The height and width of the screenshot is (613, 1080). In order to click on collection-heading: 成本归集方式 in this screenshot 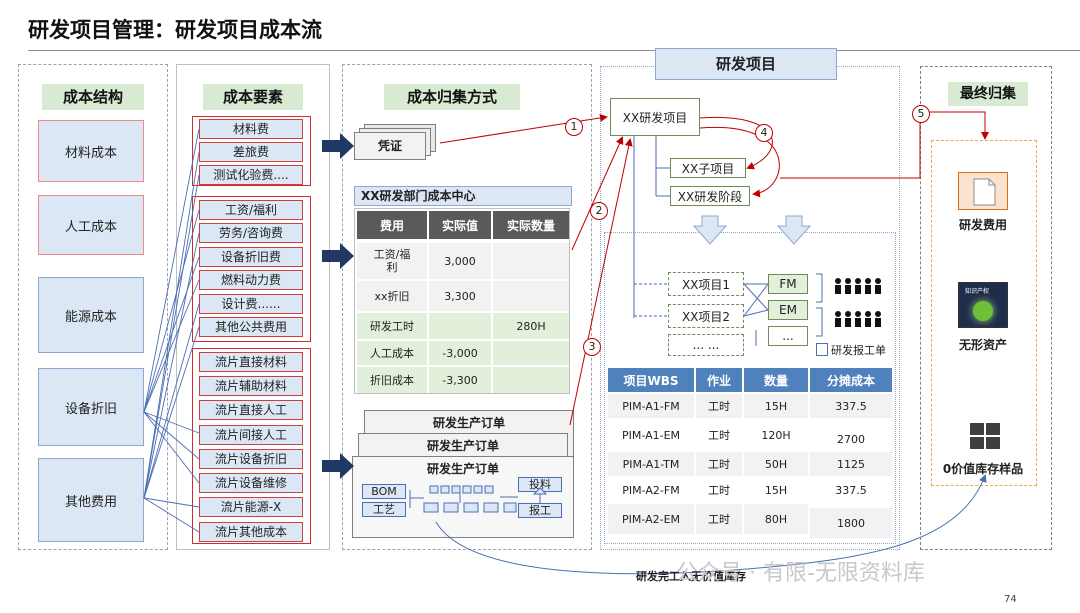, I will do `click(452, 97)`.